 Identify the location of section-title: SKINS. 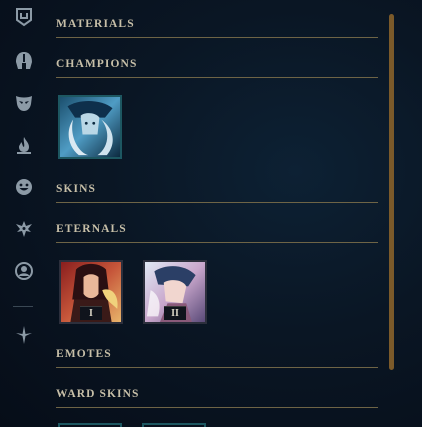
(76, 189).